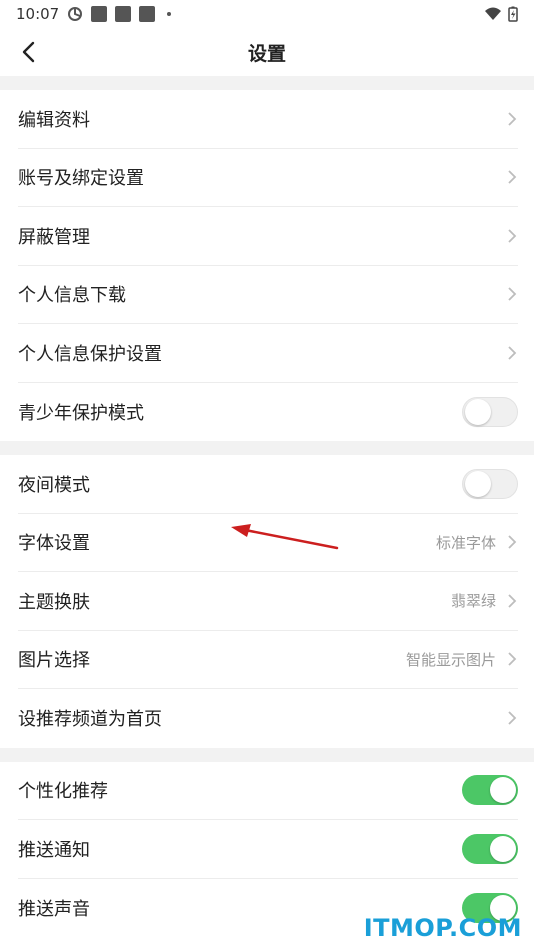  I want to click on settings-item-personalized: 个性化推荐, so click(268, 791).